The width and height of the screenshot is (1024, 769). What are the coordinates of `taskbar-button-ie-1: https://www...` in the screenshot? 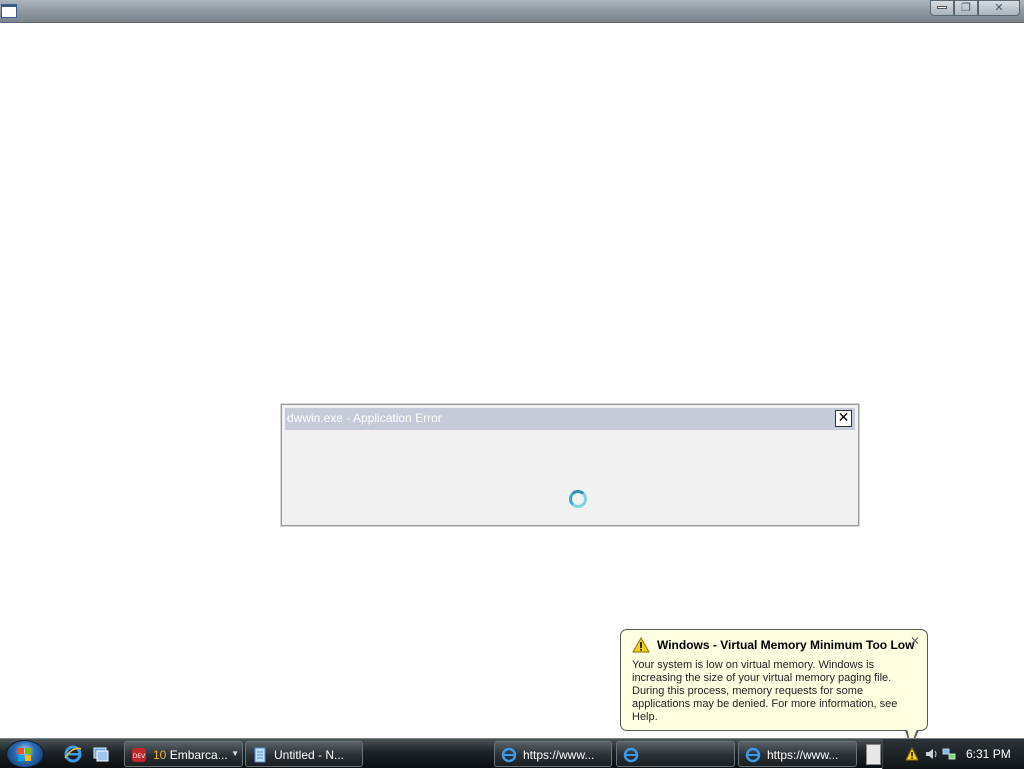 It's located at (553, 754).